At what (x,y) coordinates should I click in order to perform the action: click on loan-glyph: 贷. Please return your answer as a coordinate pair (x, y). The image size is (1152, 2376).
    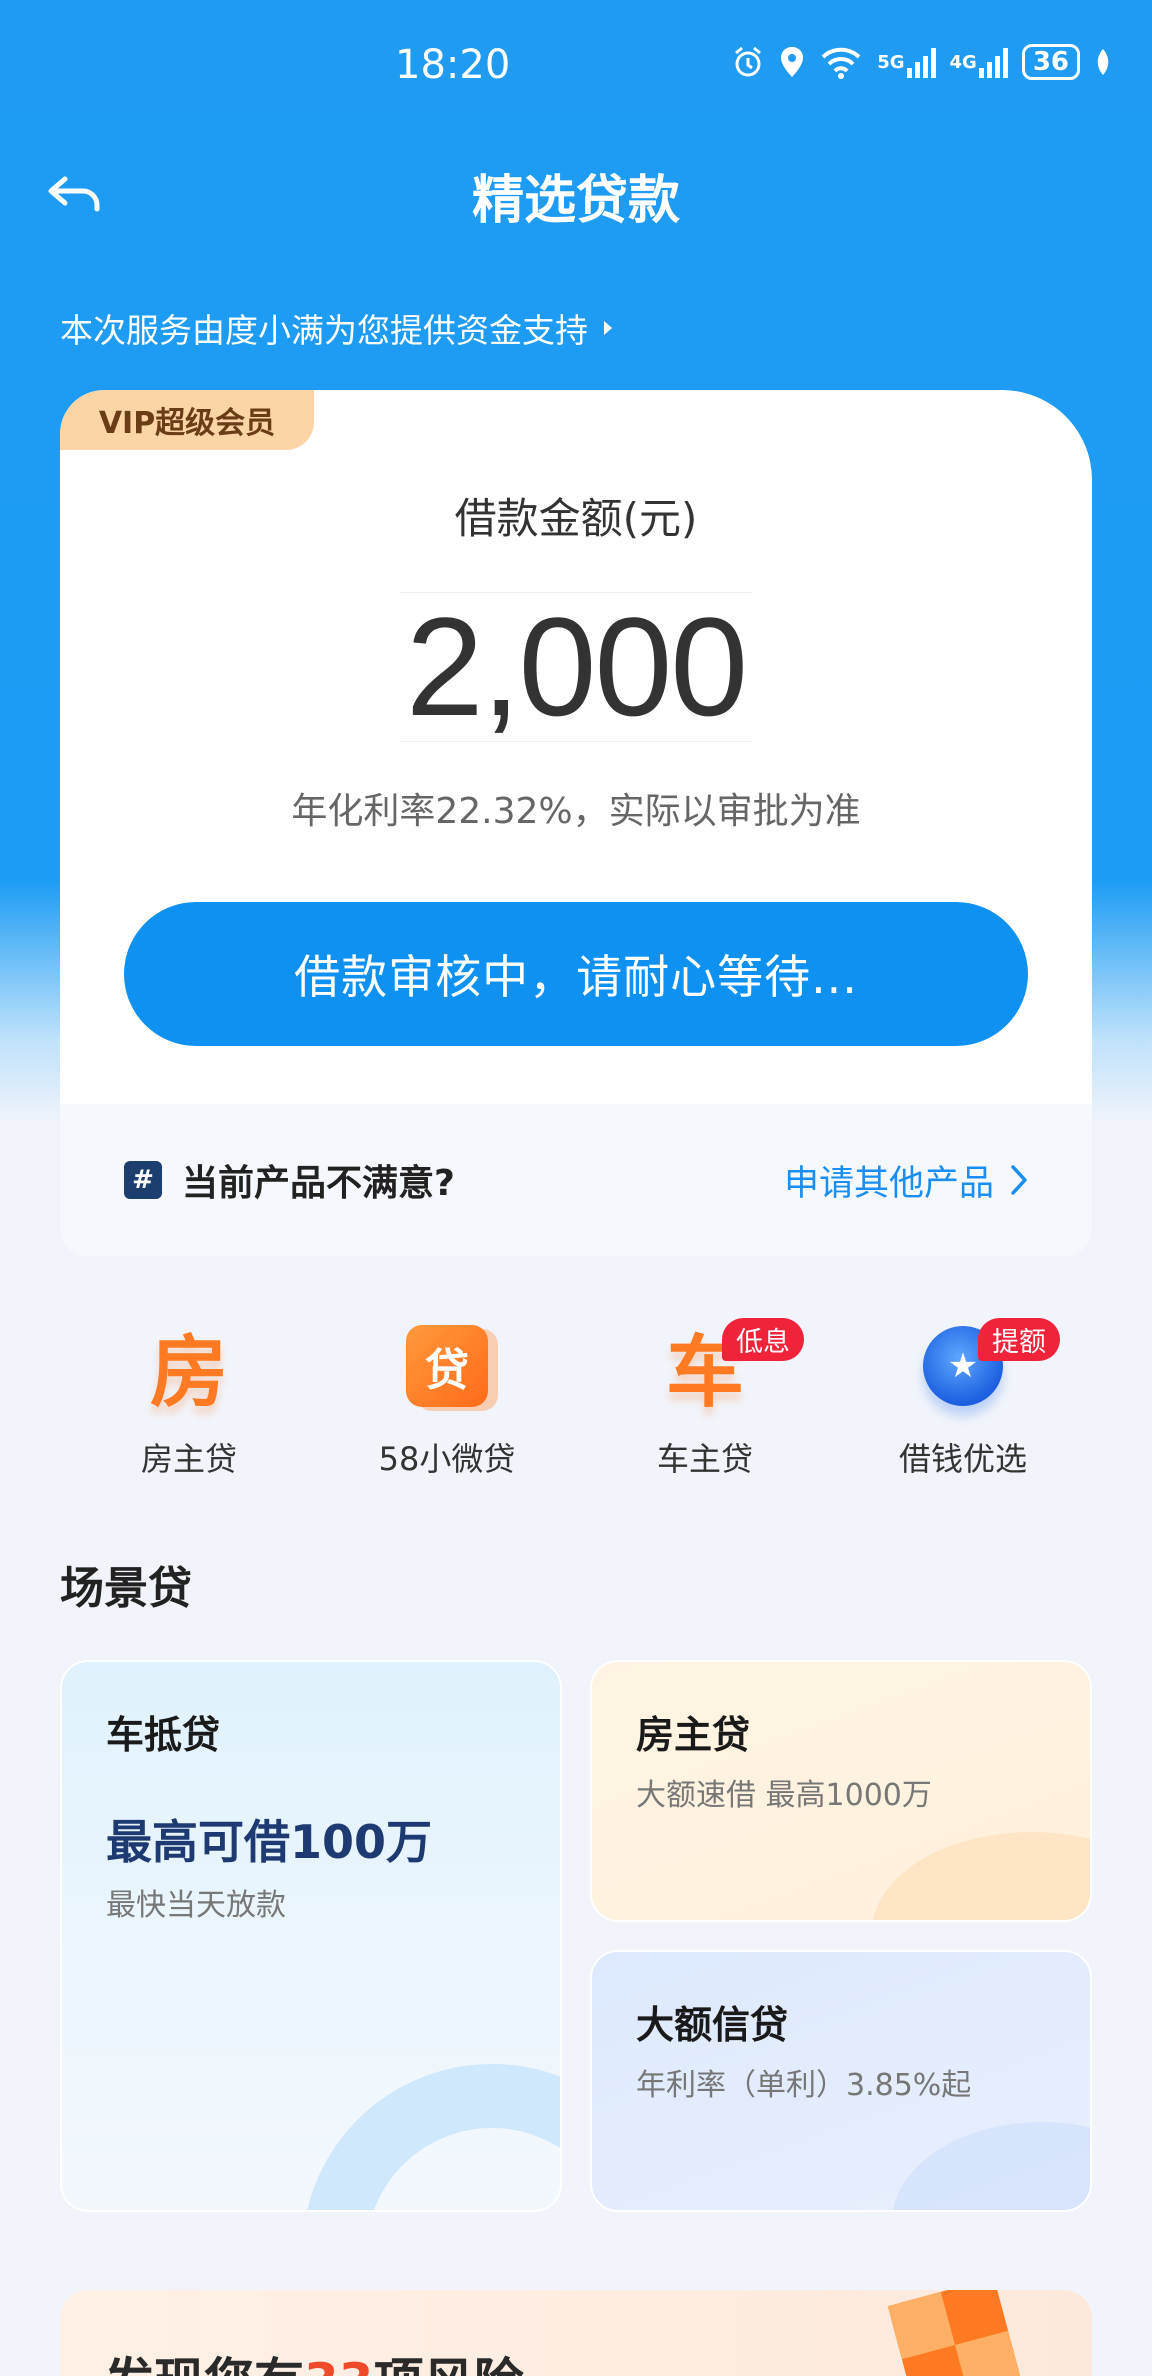
    Looking at the image, I should click on (447, 1366).